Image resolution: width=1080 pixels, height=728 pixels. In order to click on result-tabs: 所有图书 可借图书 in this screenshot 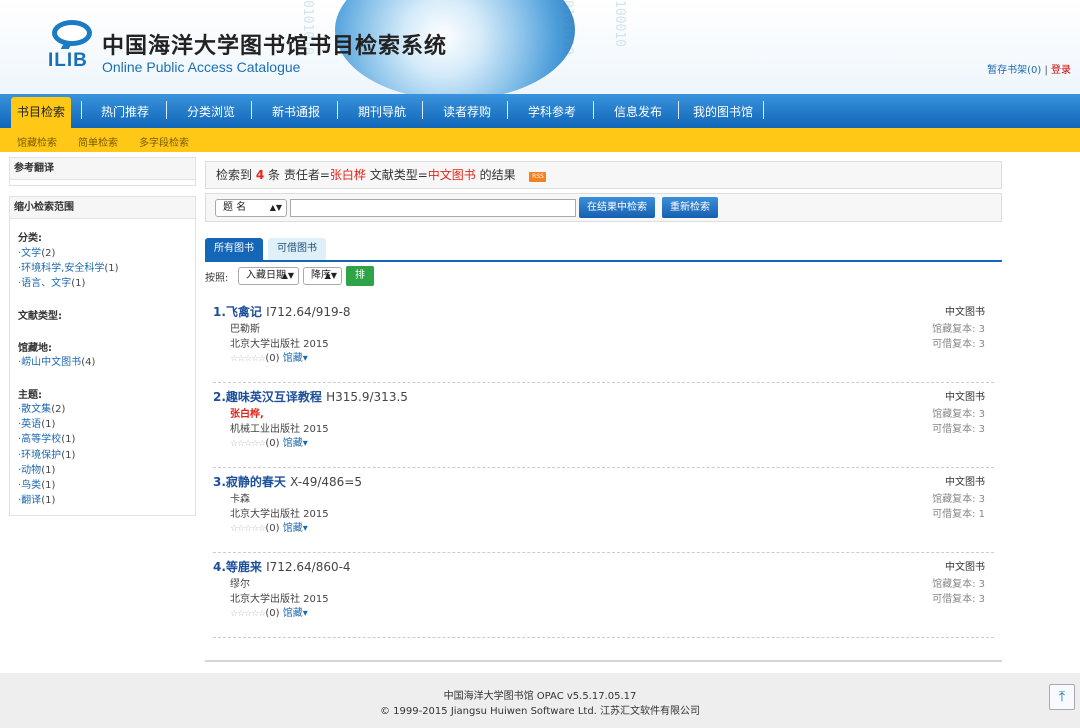, I will do `click(603, 250)`.